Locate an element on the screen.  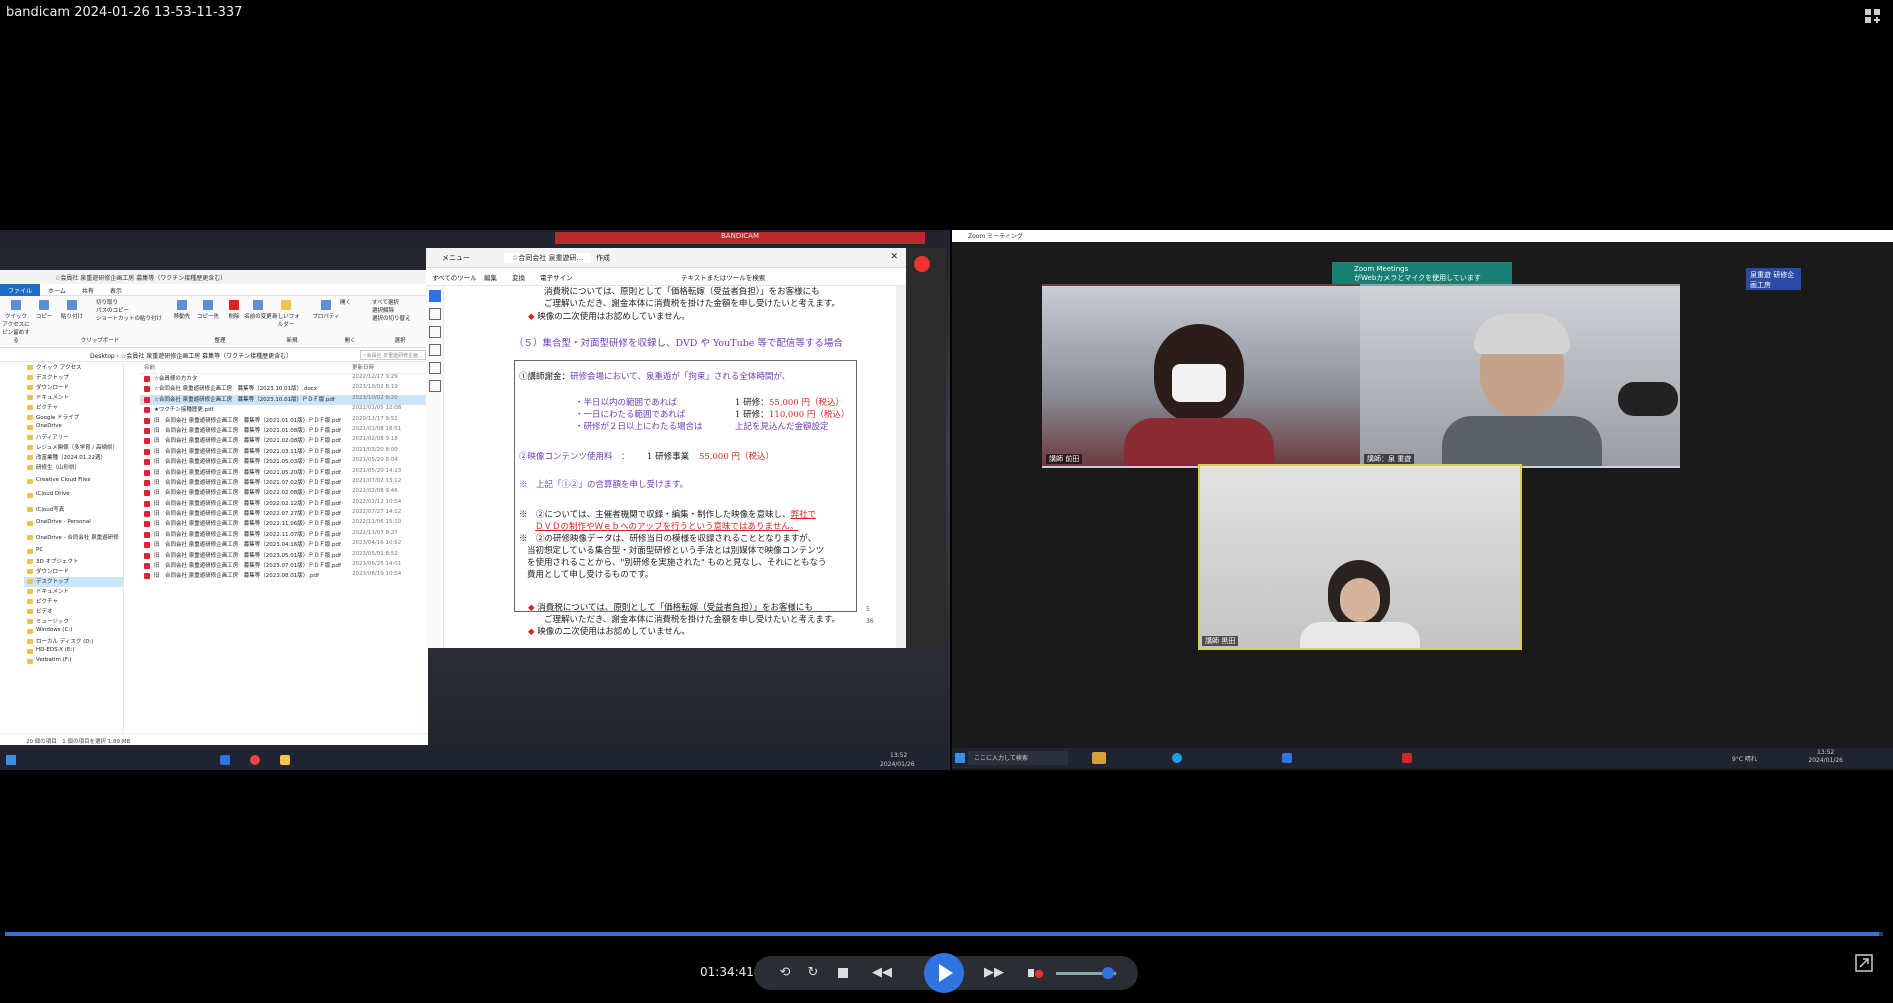
pen-tool-icon is located at coordinates (435, 332).